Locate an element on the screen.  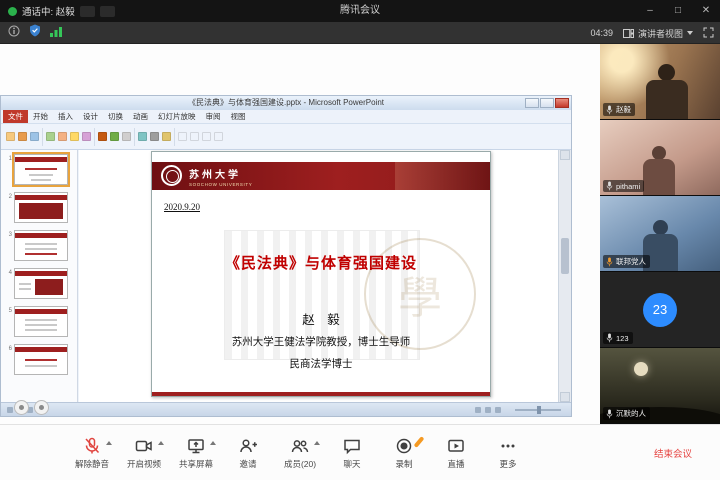
app-title: 腾讯会议 is located at coordinates (360, 10).